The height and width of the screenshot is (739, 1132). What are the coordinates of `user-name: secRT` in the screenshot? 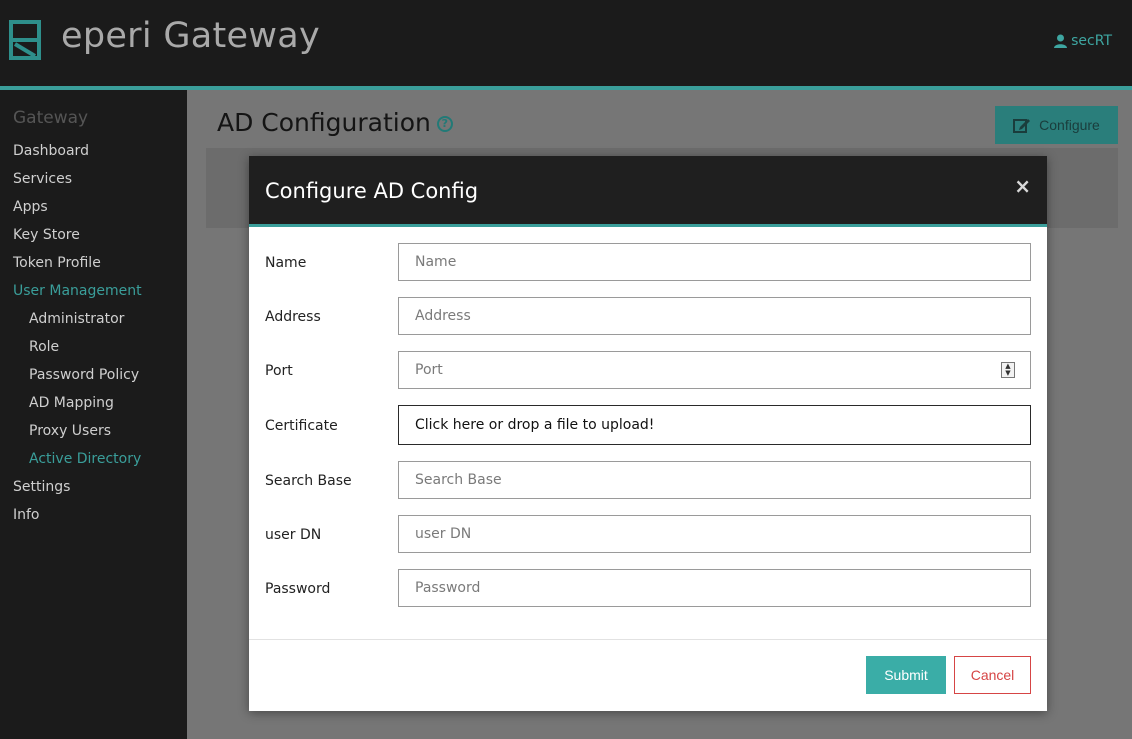 It's located at (1091, 41).